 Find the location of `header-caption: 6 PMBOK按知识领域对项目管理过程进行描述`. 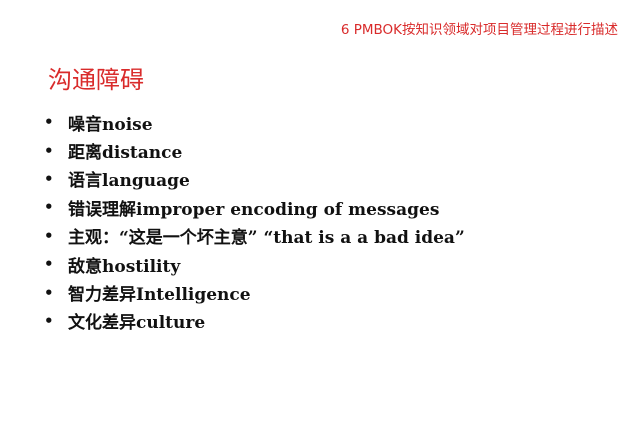

header-caption: 6 PMBOK按知识领域对项目管理过程进行描述 is located at coordinates (479, 30).